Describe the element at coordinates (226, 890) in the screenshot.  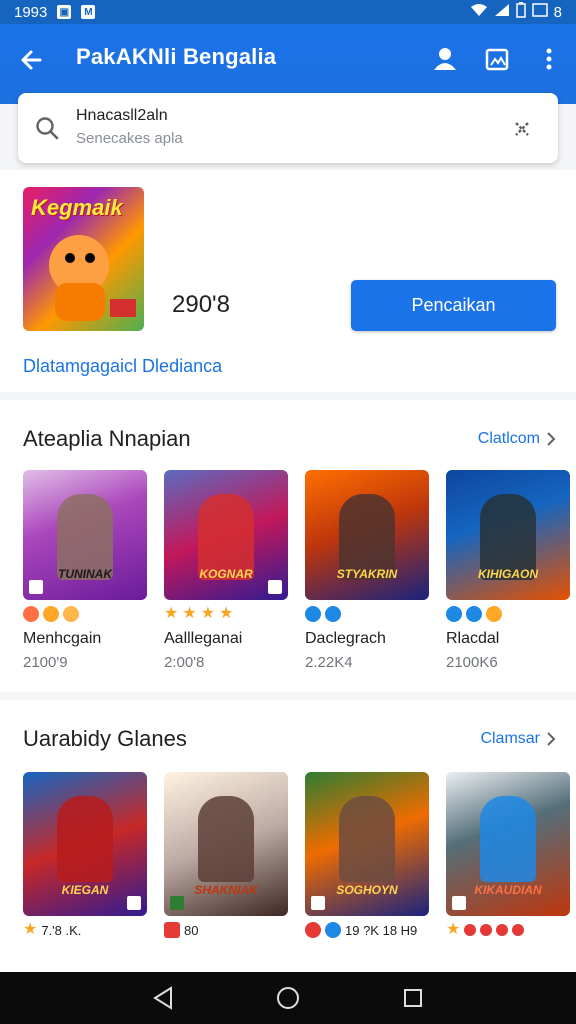
I see `thumbnail-banner: SHAKNIAK` at that location.